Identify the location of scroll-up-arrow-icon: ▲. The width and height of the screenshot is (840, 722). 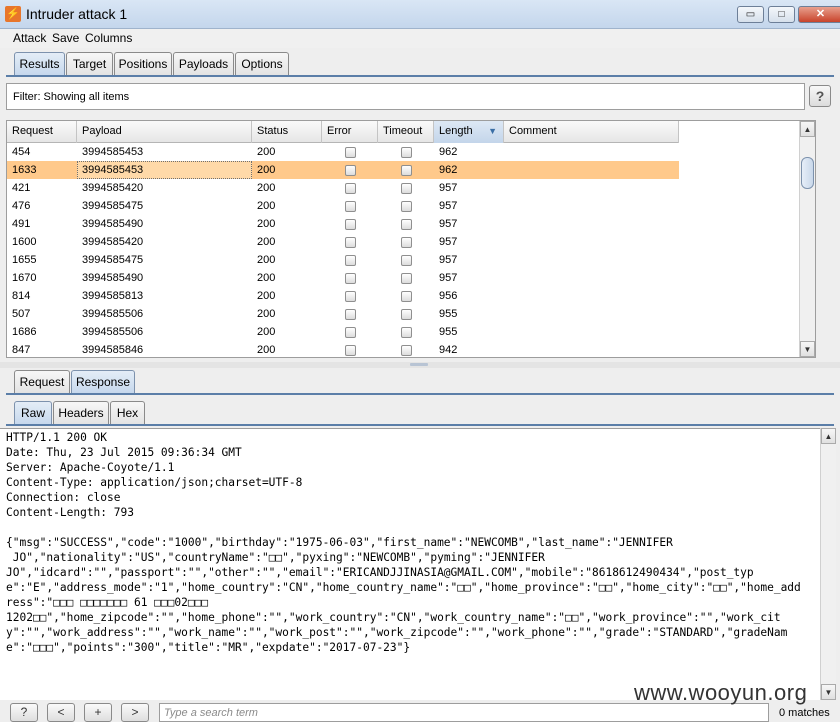
(807, 129).